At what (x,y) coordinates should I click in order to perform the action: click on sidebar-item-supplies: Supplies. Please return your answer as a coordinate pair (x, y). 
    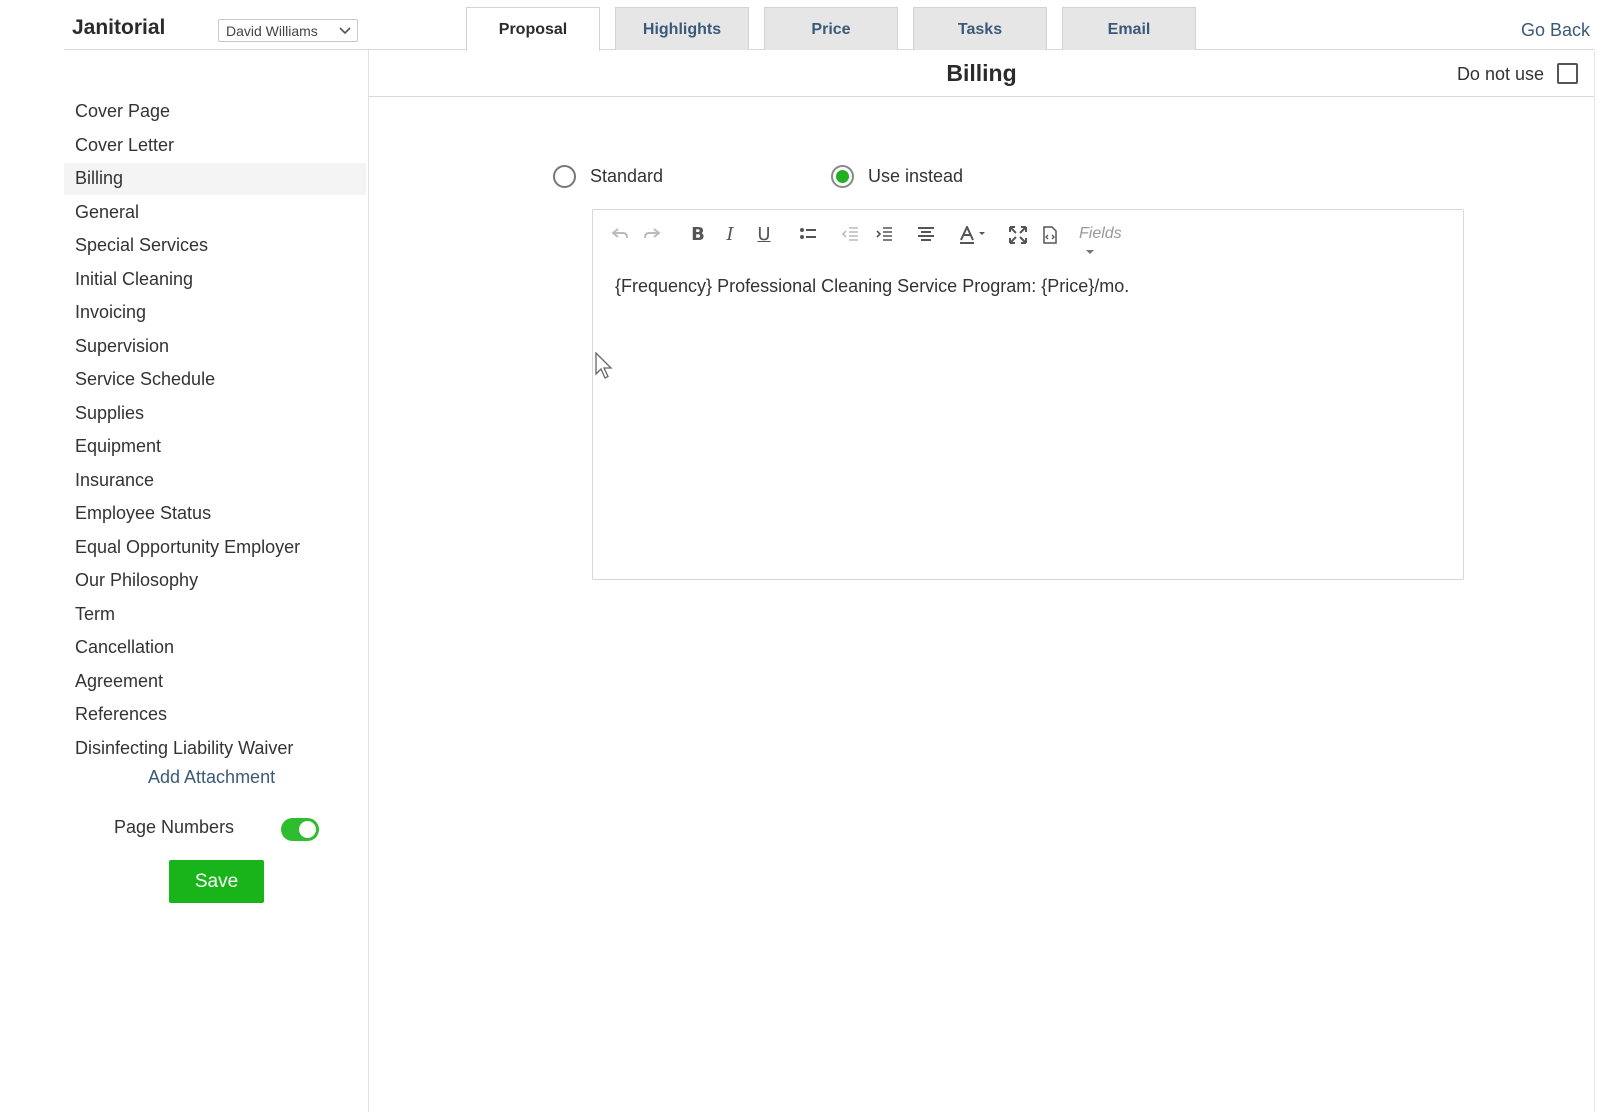
    Looking at the image, I should click on (215, 414).